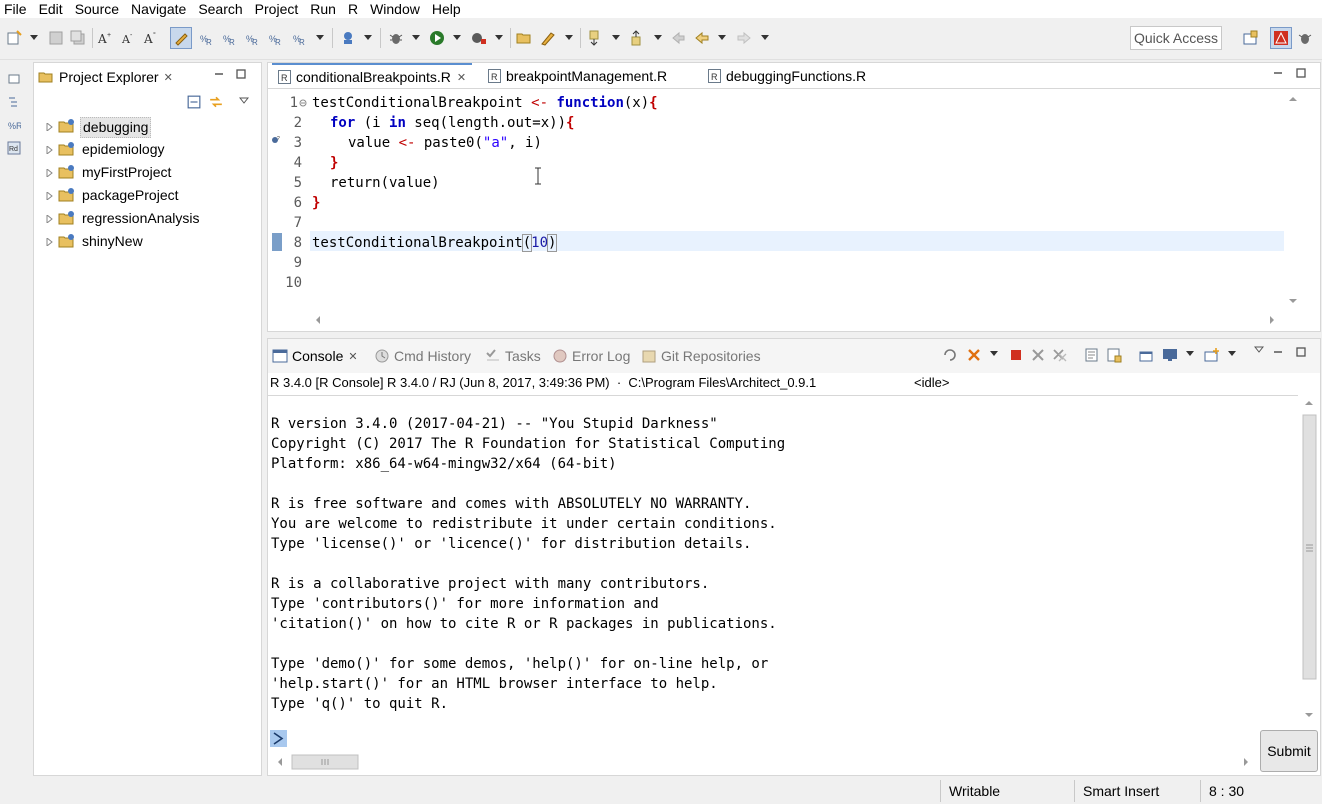 The image size is (1322, 804). Describe the element at coordinates (353, 9) in the screenshot. I see `menu-r: R` at that location.